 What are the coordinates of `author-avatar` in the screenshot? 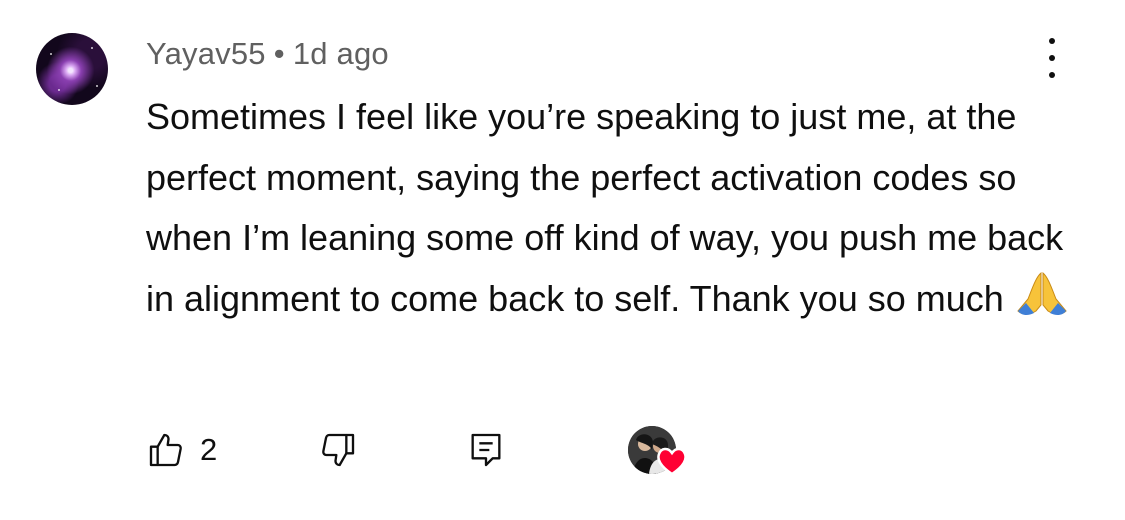 It's located at (72, 69).